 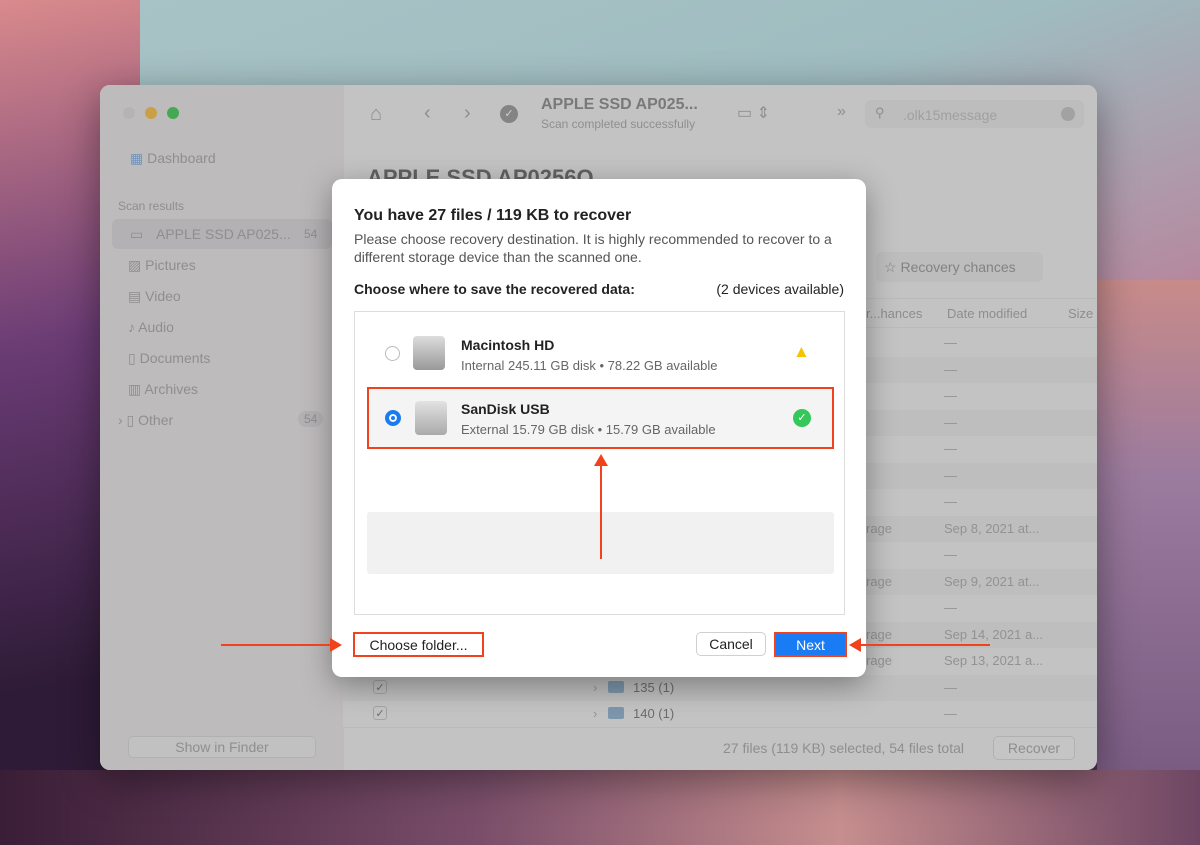 I want to click on warning-icon: ▲, so click(x=801, y=351).